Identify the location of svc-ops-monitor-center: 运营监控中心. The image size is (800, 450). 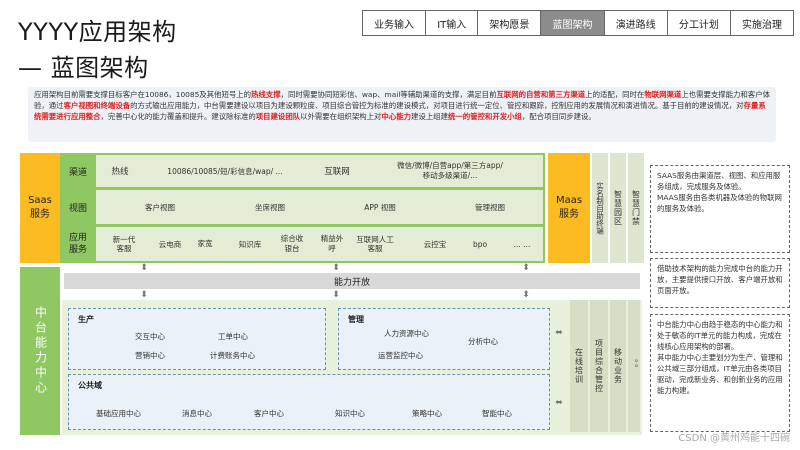
(400, 355).